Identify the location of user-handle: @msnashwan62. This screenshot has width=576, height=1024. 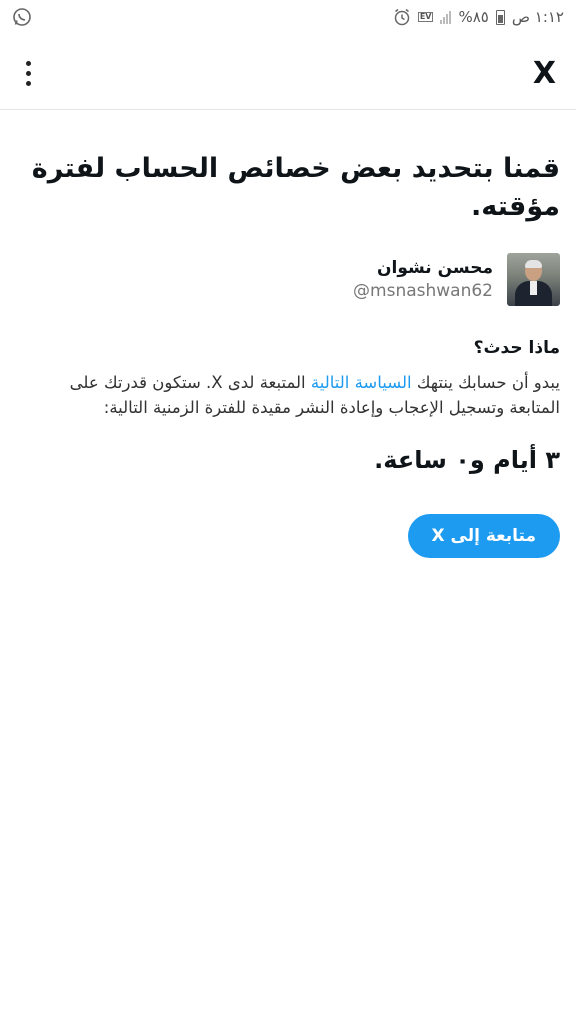
(423, 291).